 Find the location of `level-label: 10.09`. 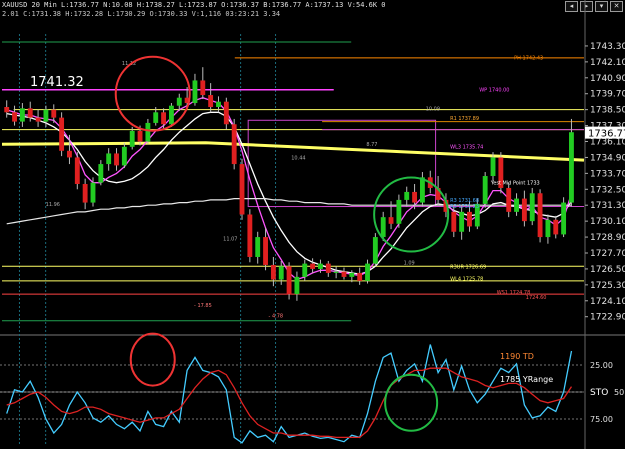

level-label: 10.09 is located at coordinates (433, 109).